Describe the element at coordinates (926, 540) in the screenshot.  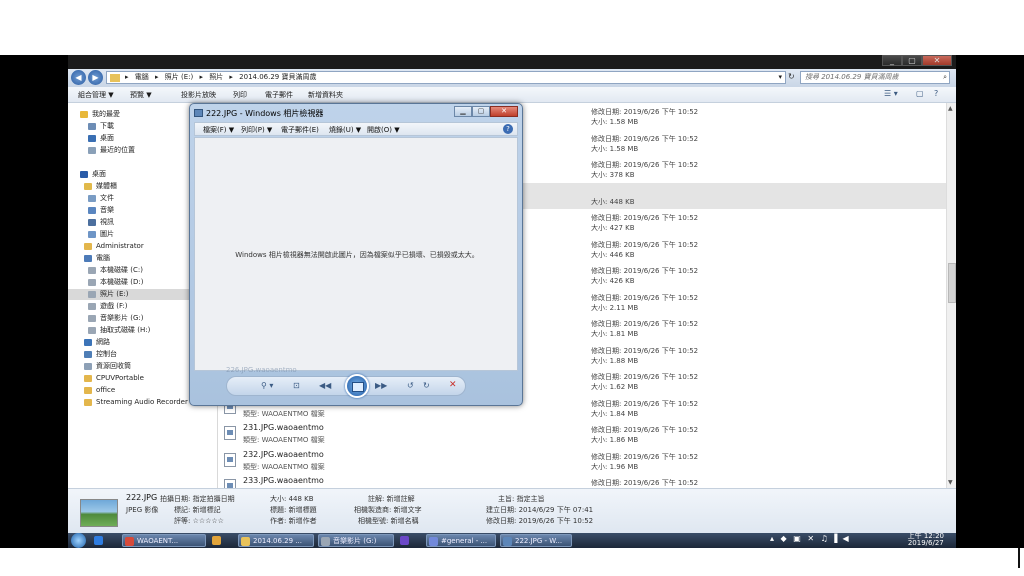
I see `clock: 上午 12:20 2019/6/27` at that location.